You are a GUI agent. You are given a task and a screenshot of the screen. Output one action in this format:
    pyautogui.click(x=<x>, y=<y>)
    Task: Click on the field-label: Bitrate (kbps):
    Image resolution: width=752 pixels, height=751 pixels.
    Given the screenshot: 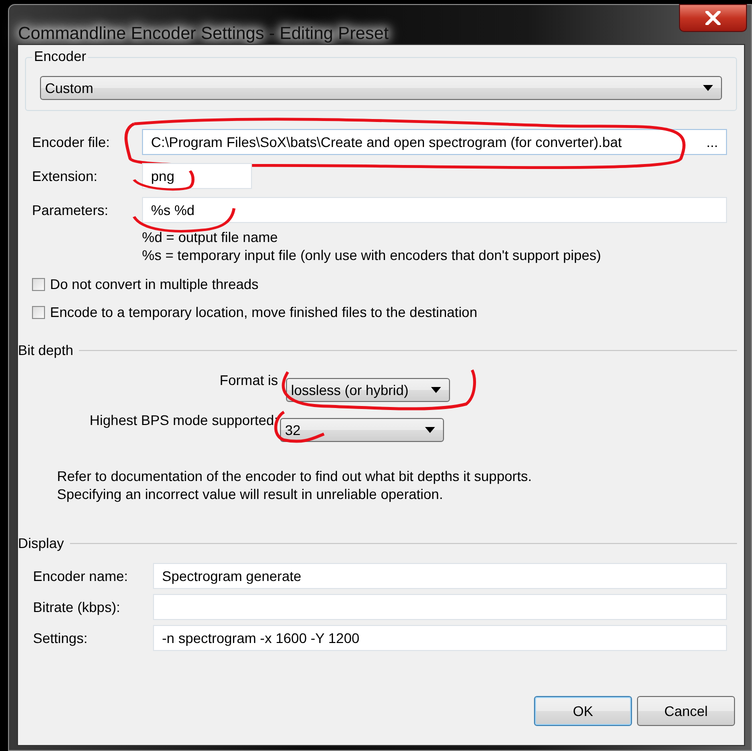 What is the action you would take?
    pyautogui.click(x=77, y=607)
    